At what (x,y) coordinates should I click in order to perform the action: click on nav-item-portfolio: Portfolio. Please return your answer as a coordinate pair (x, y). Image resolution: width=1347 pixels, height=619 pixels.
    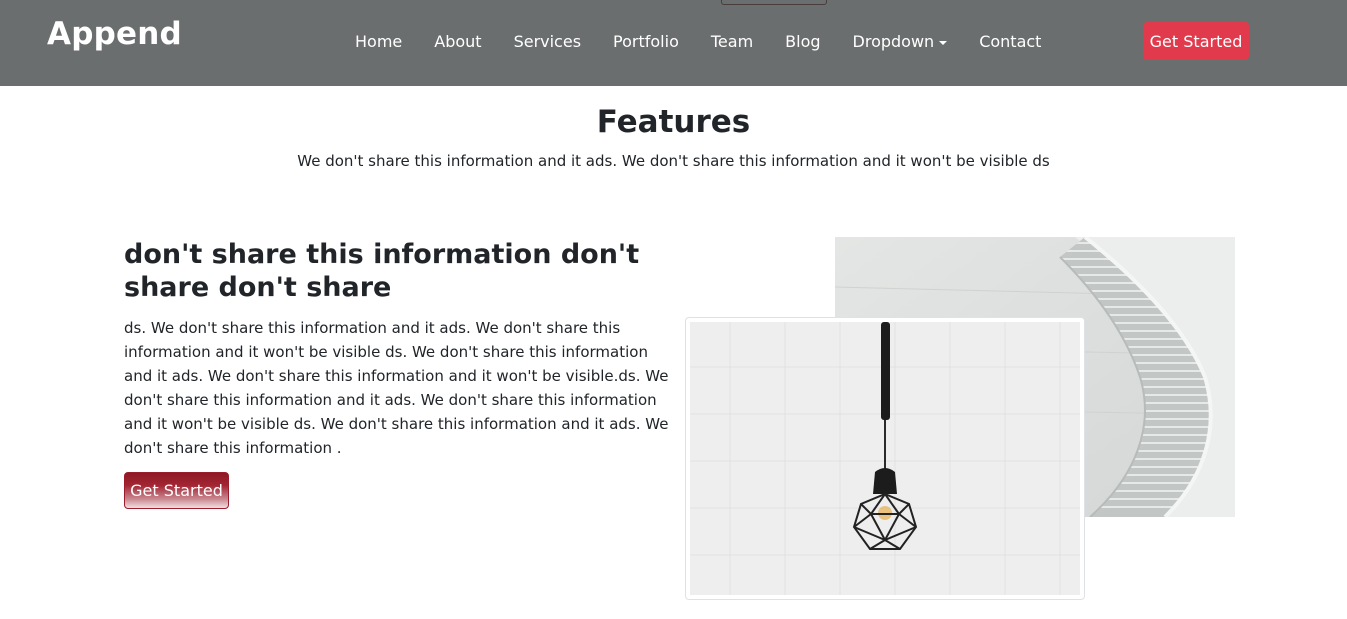
    Looking at the image, I should click on (646, 42).